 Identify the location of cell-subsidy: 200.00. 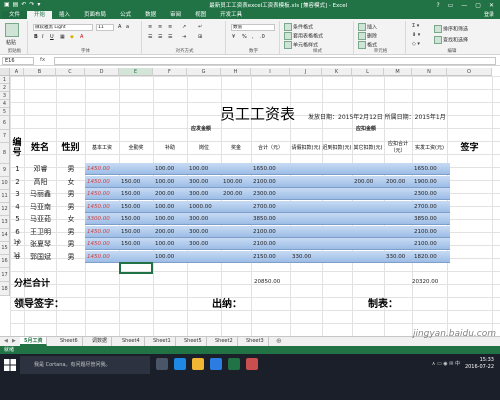
(170, 232).